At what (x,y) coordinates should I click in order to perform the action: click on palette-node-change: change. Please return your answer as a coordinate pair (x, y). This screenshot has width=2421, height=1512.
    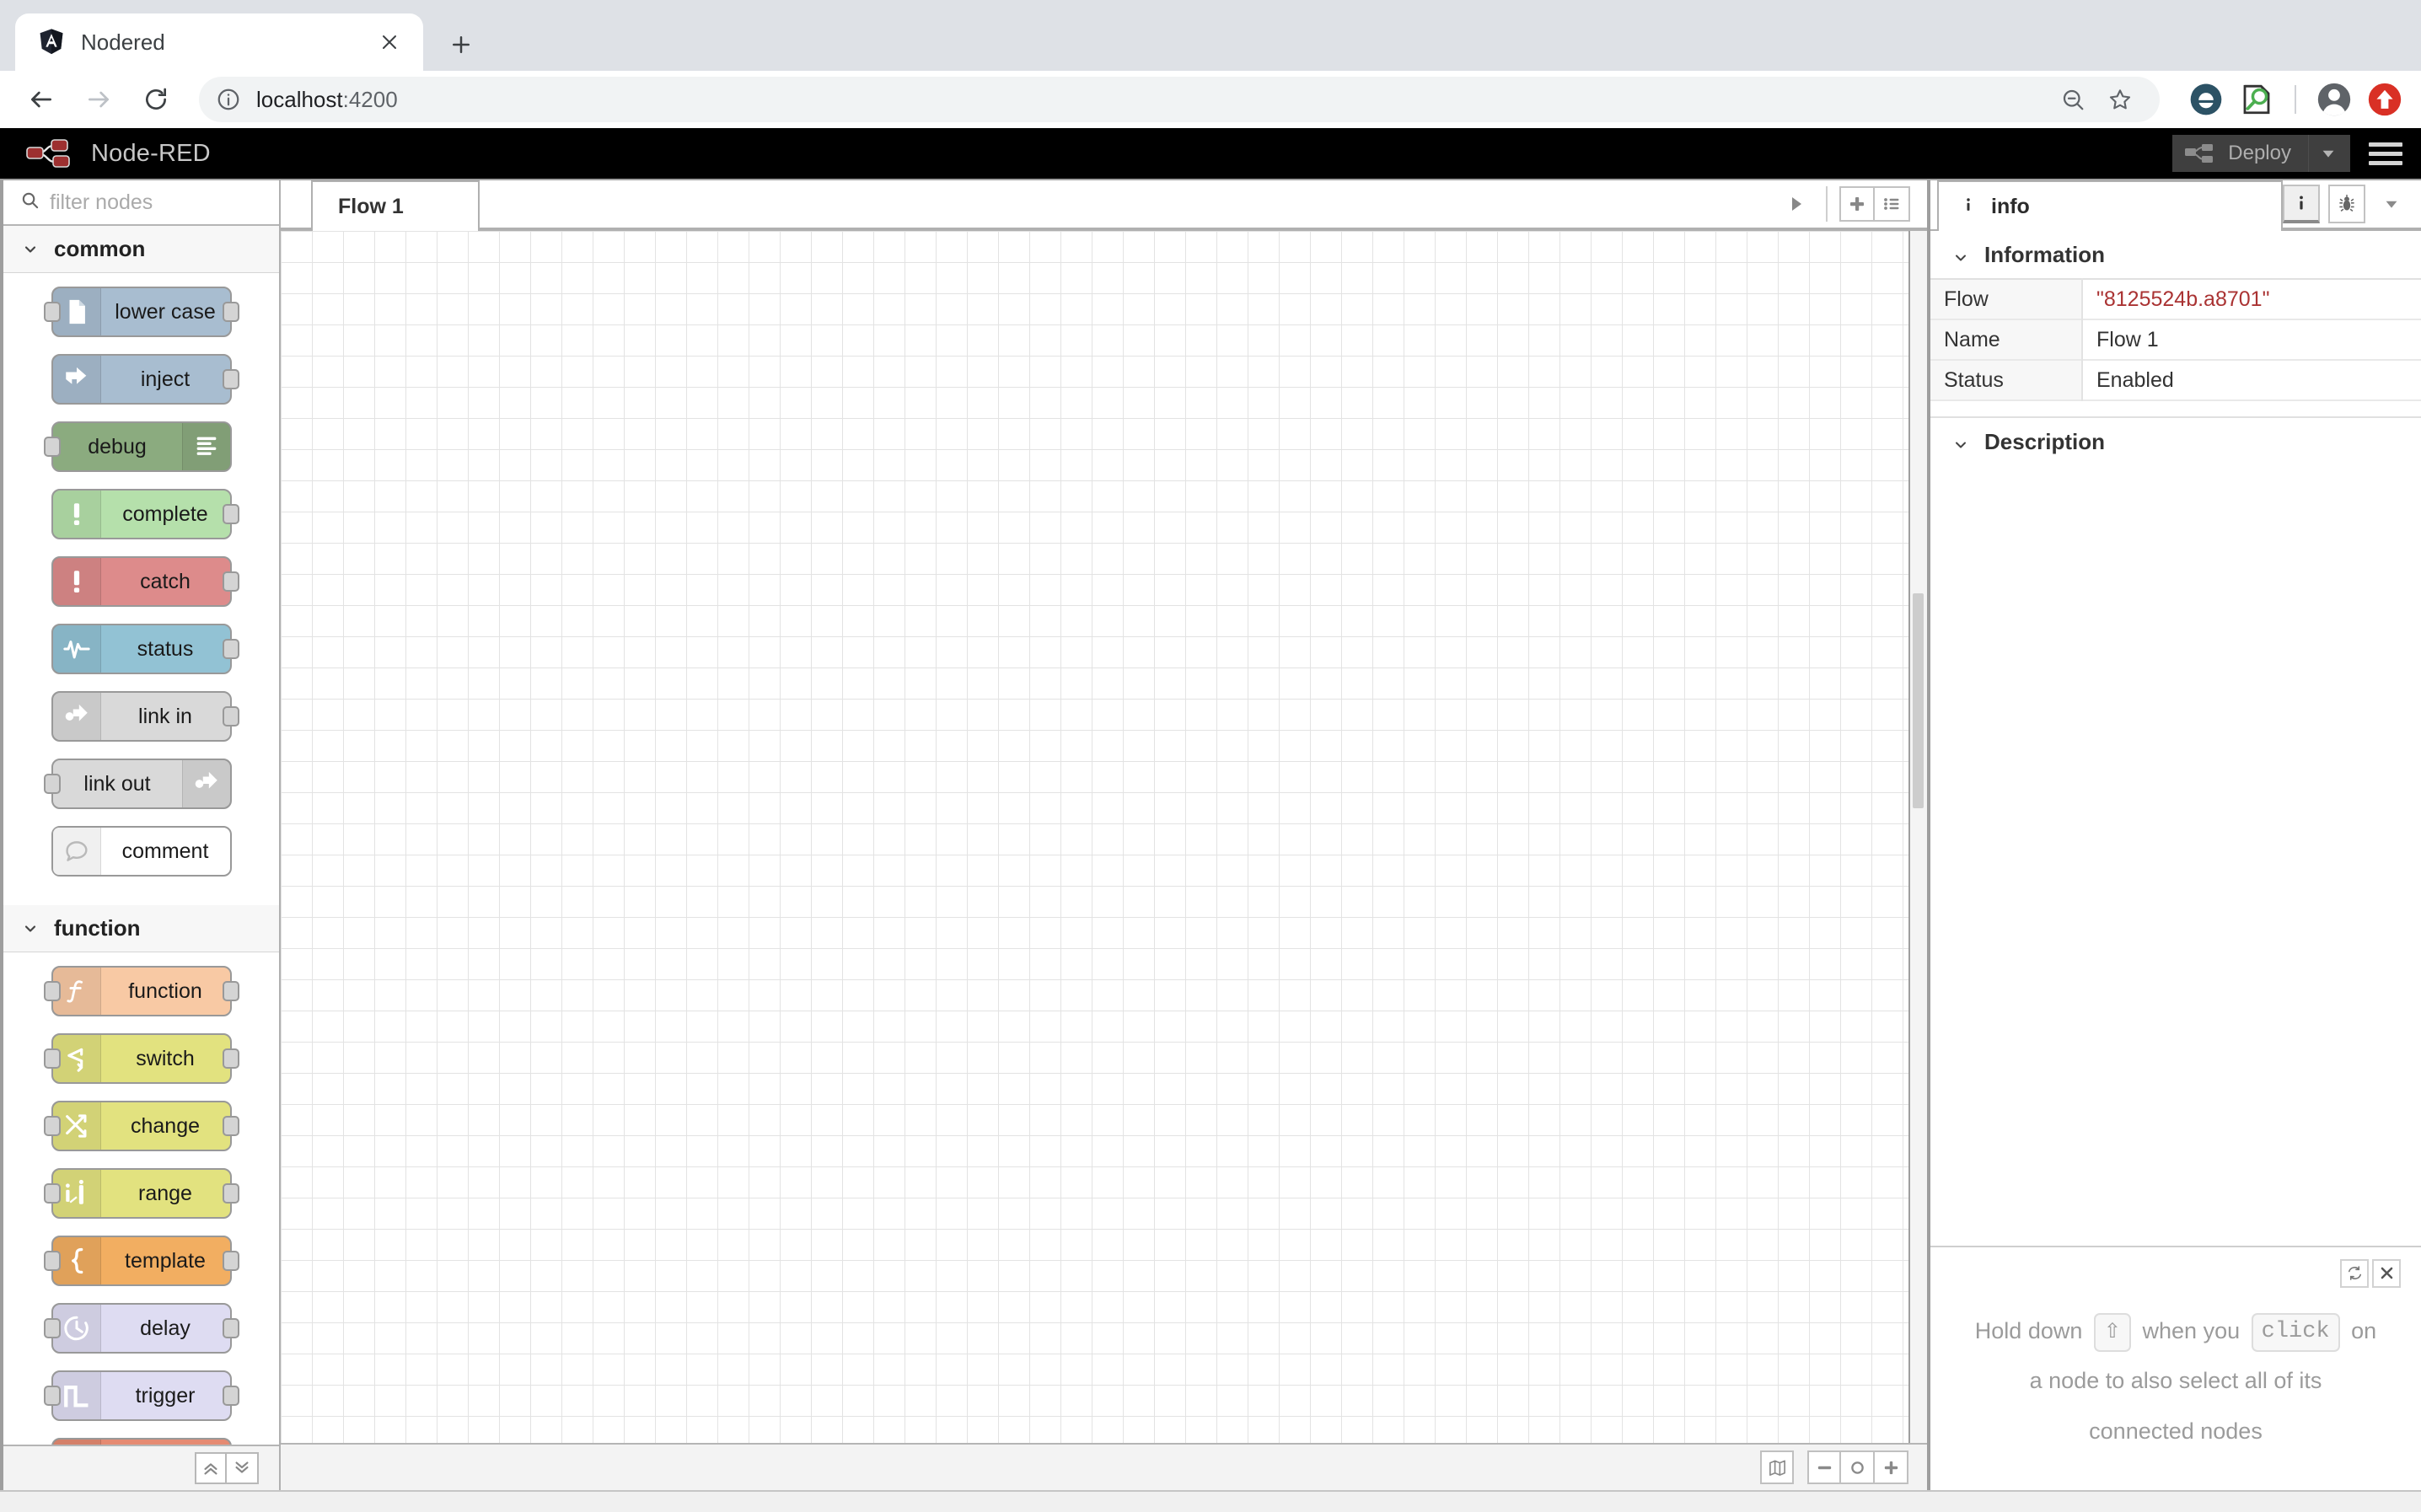
    Looking at the image, I should click on (141, 1126).